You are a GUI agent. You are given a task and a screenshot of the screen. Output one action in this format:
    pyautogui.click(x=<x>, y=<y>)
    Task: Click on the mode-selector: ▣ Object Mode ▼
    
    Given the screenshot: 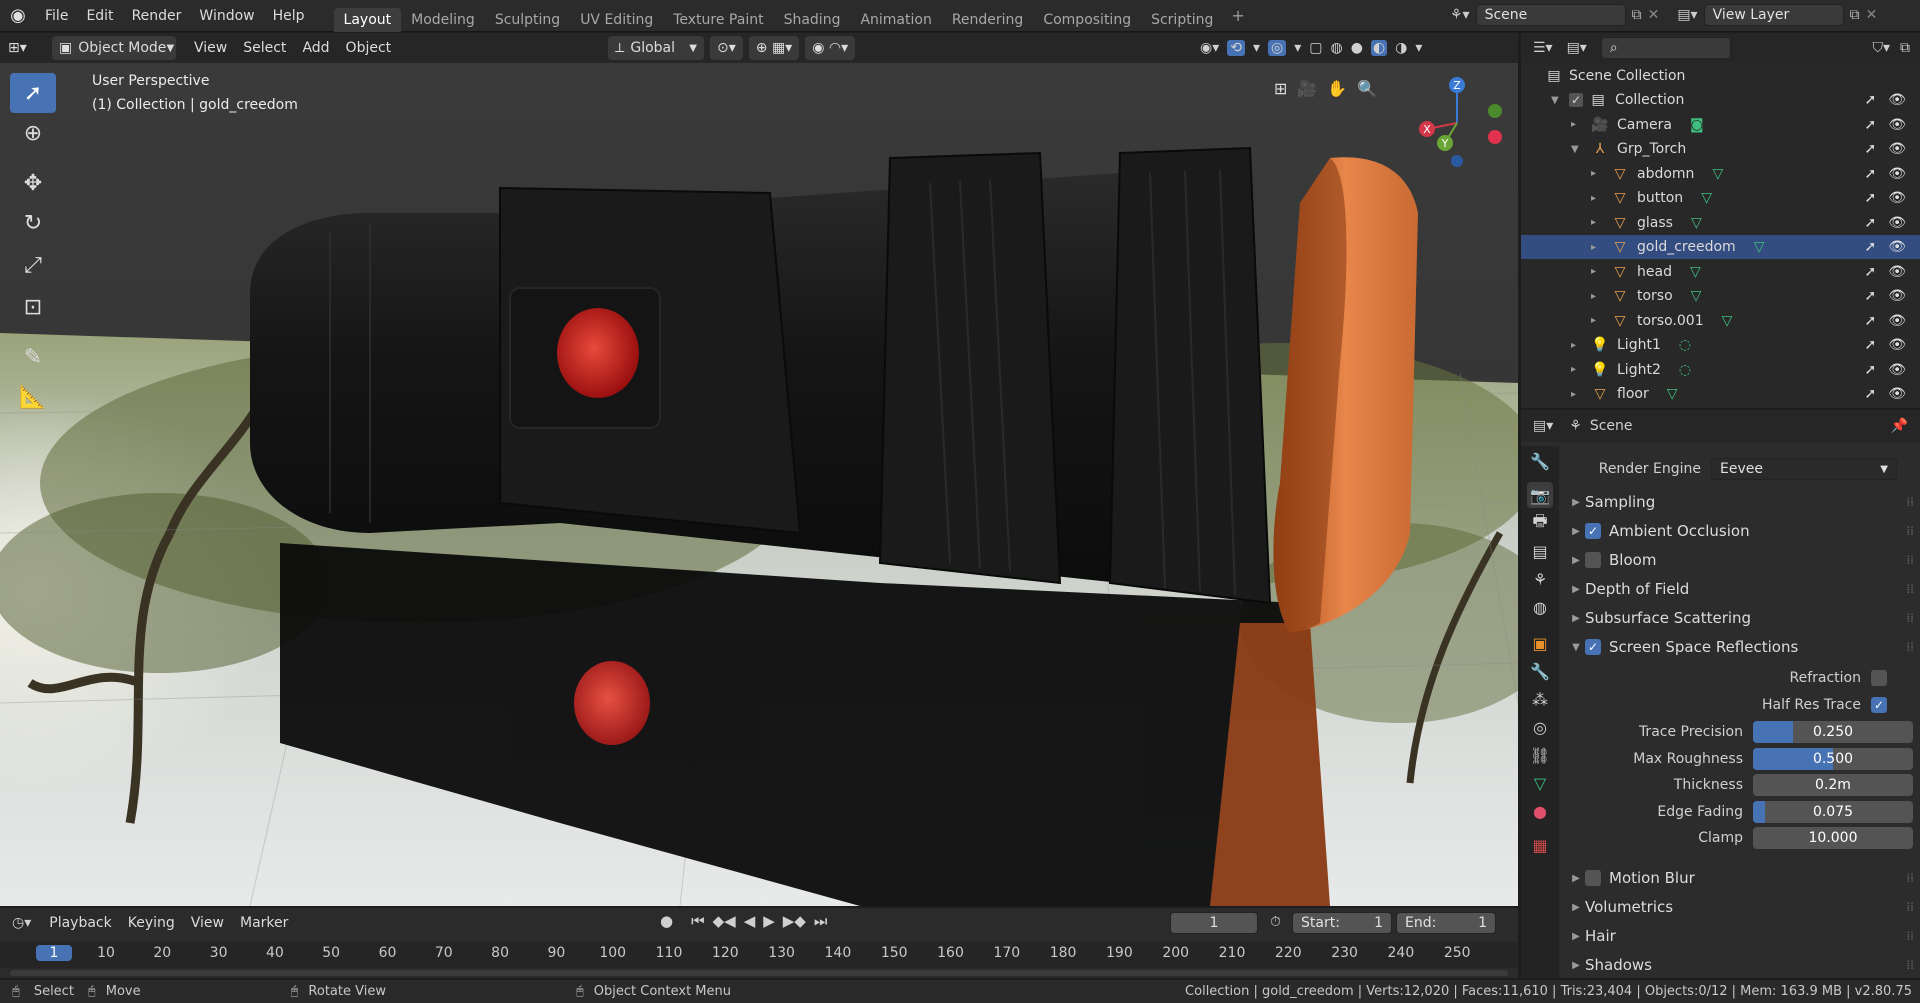 What is the action you would take?
    pyautogui.click(x=114, y=48)
    